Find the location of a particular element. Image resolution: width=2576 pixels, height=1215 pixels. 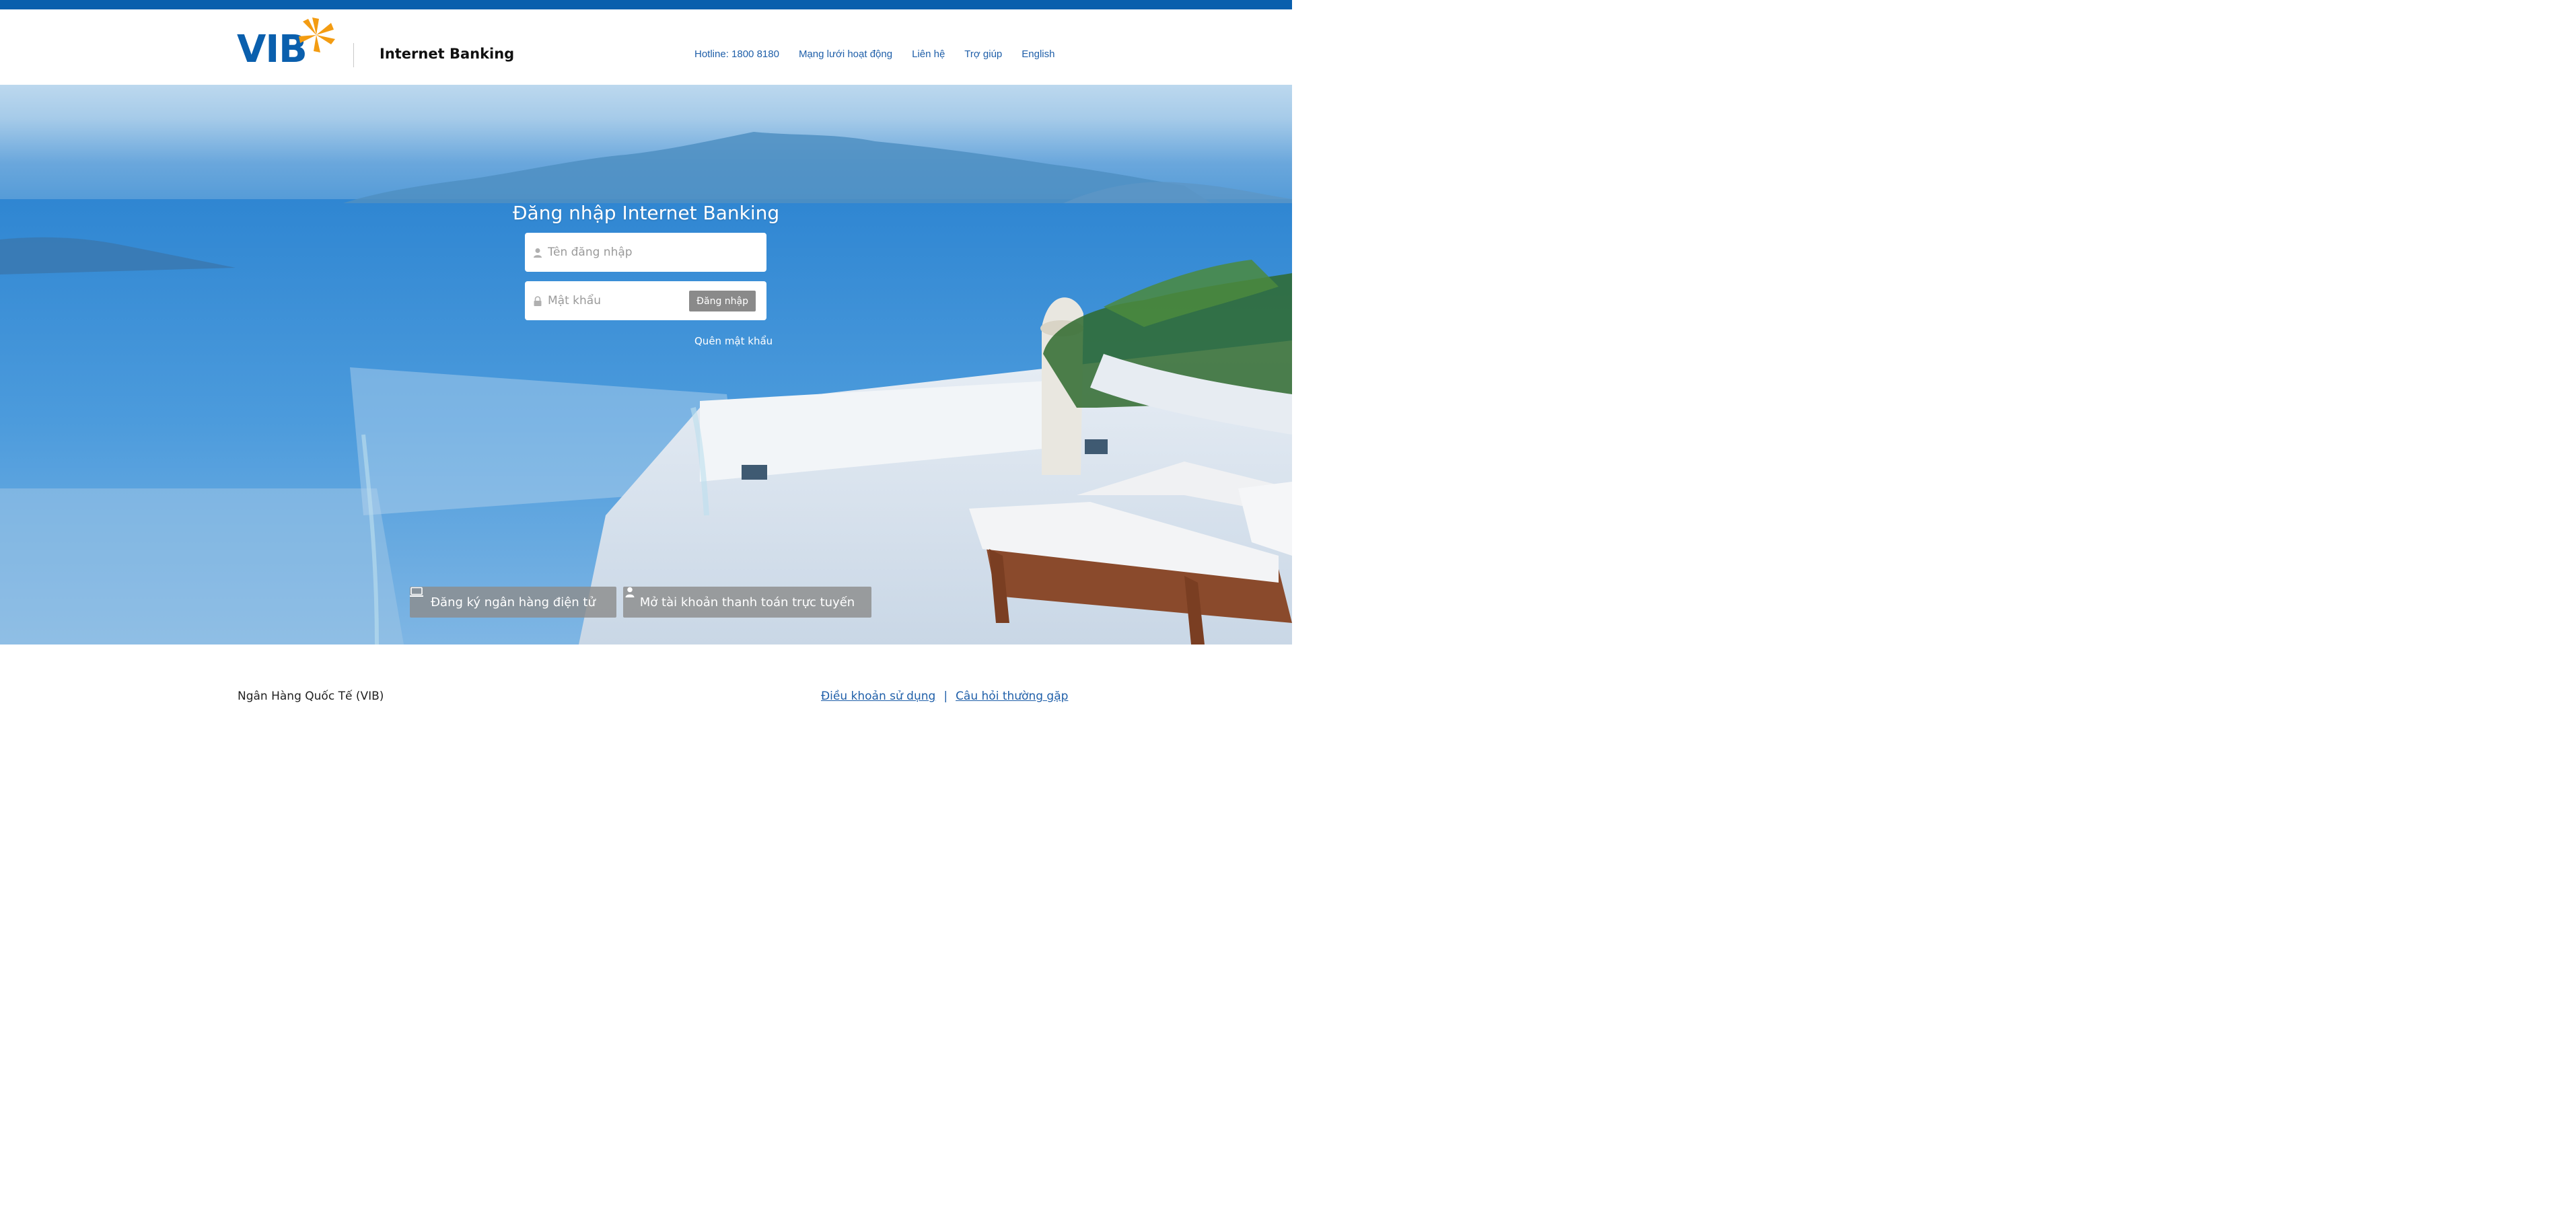

register-ebanking-button: Đăng ký ngân hàng điện tử is located at coordinates (513, 602).